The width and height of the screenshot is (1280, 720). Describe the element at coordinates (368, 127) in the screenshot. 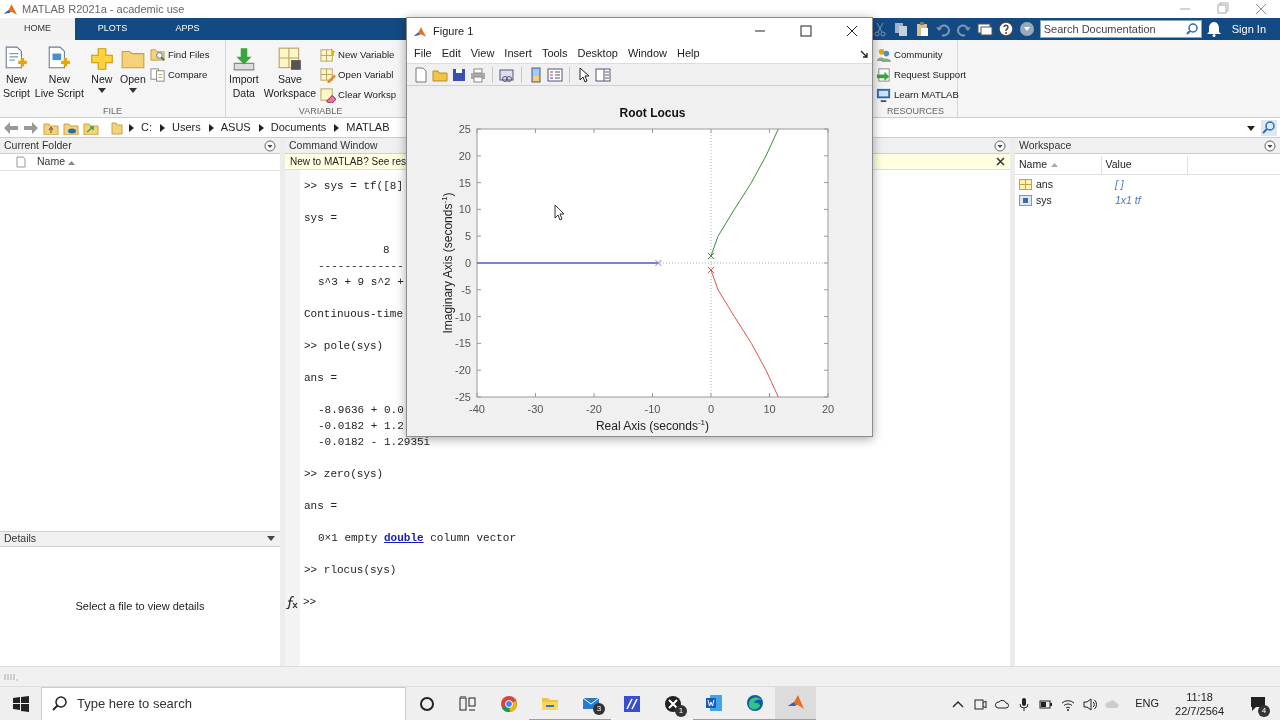

I see `path-segment: MATLAB` at that location.